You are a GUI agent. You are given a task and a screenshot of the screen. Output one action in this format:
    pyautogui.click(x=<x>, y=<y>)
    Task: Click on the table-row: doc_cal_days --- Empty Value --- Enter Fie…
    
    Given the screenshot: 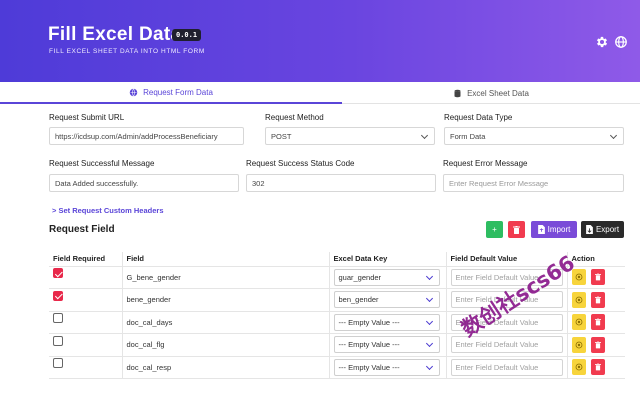 What is the action you would take?
    pyautogui.click(x=337, y=322)
    